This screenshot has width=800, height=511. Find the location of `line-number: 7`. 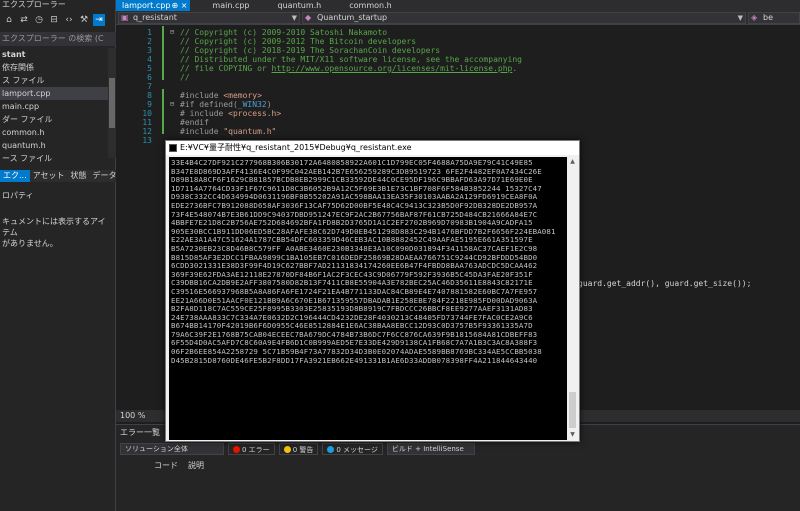

line-number: 7 is located at coordinates (149, 86).